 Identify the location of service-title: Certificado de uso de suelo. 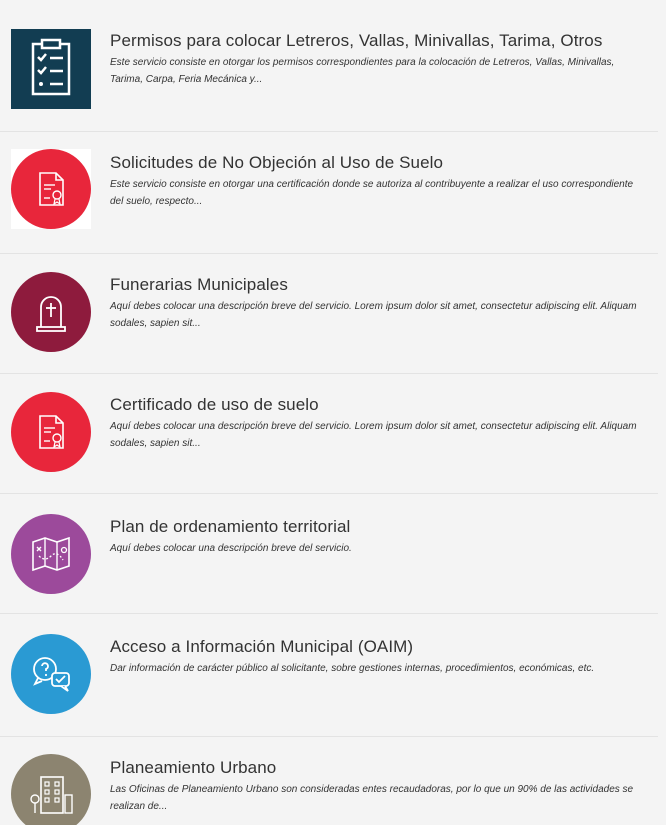
(379, 405).